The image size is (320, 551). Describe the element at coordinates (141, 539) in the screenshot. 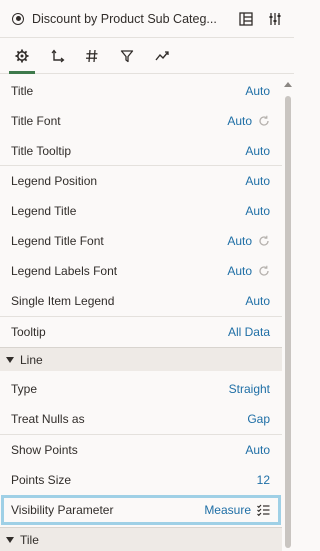

I see `section-header-tile: Tile` at that location.